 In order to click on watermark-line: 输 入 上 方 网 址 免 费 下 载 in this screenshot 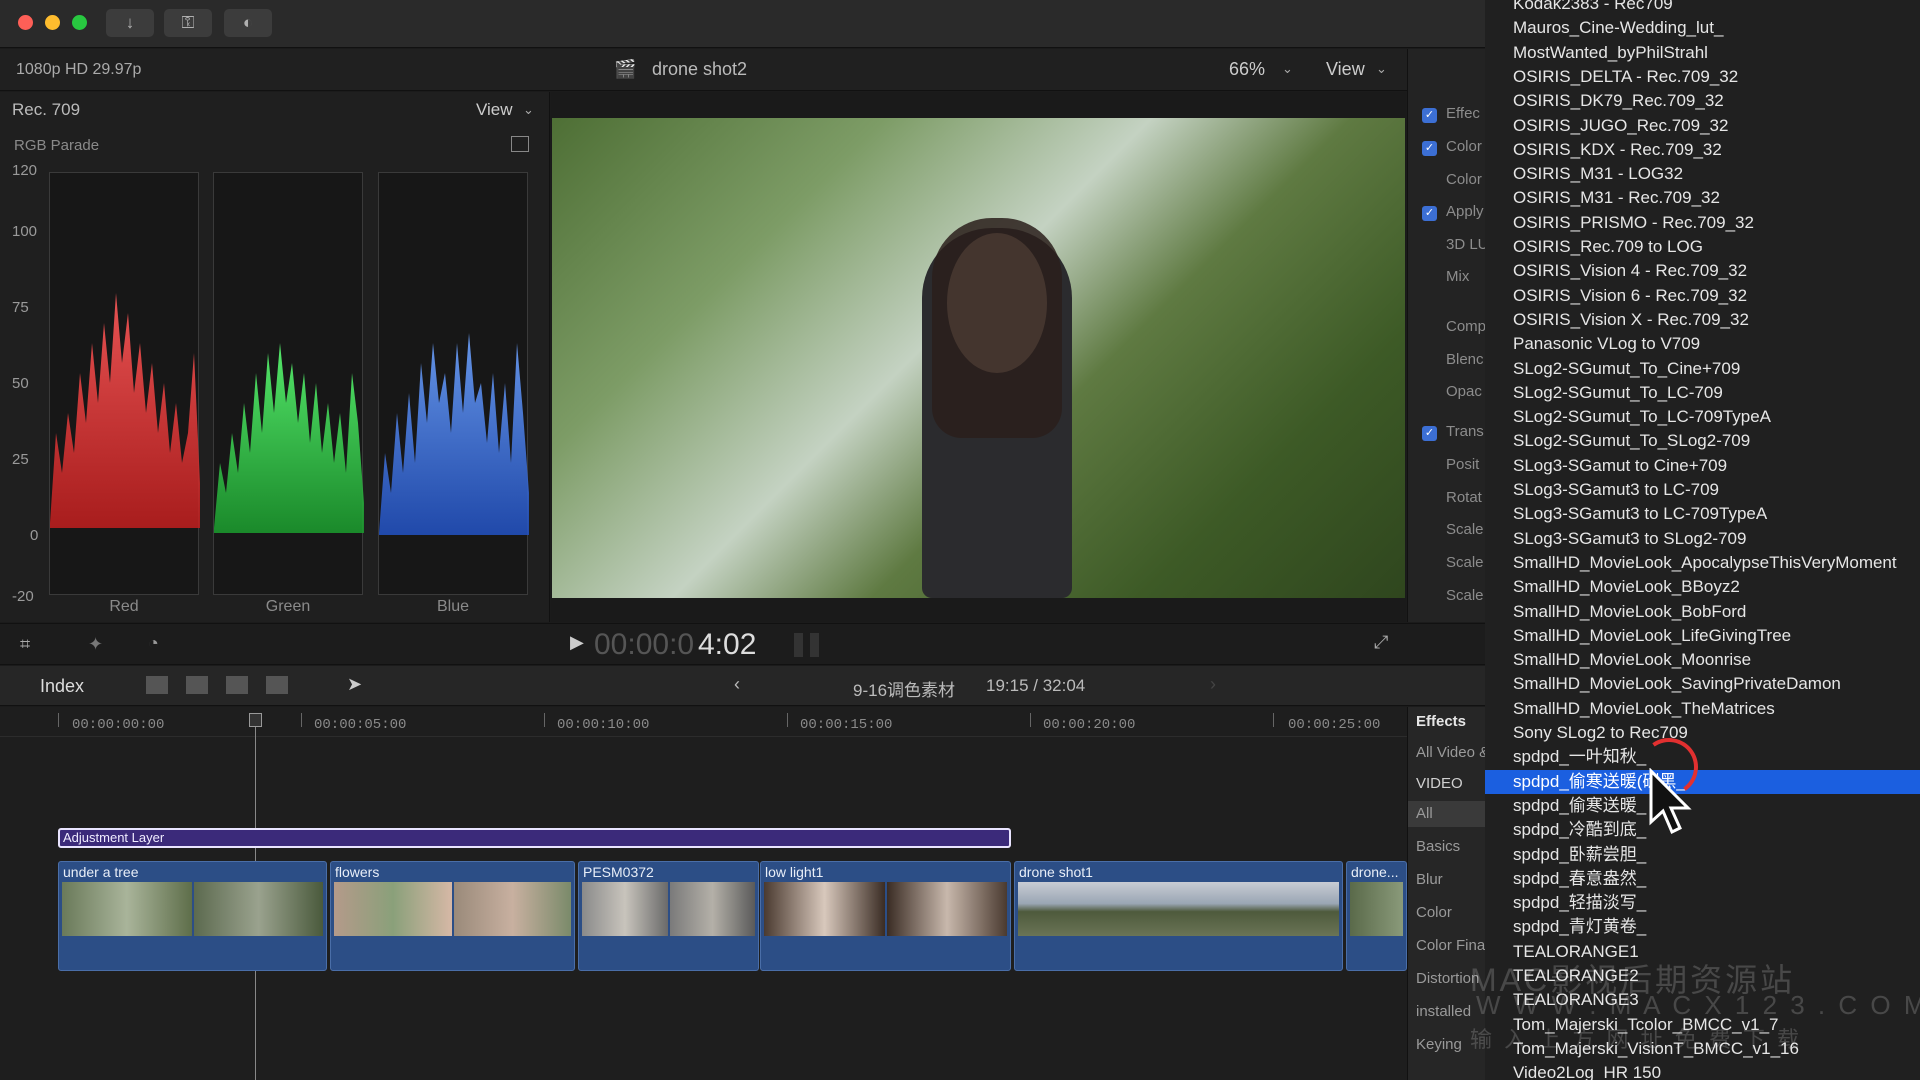, I will do `click(1636, 1039)`.